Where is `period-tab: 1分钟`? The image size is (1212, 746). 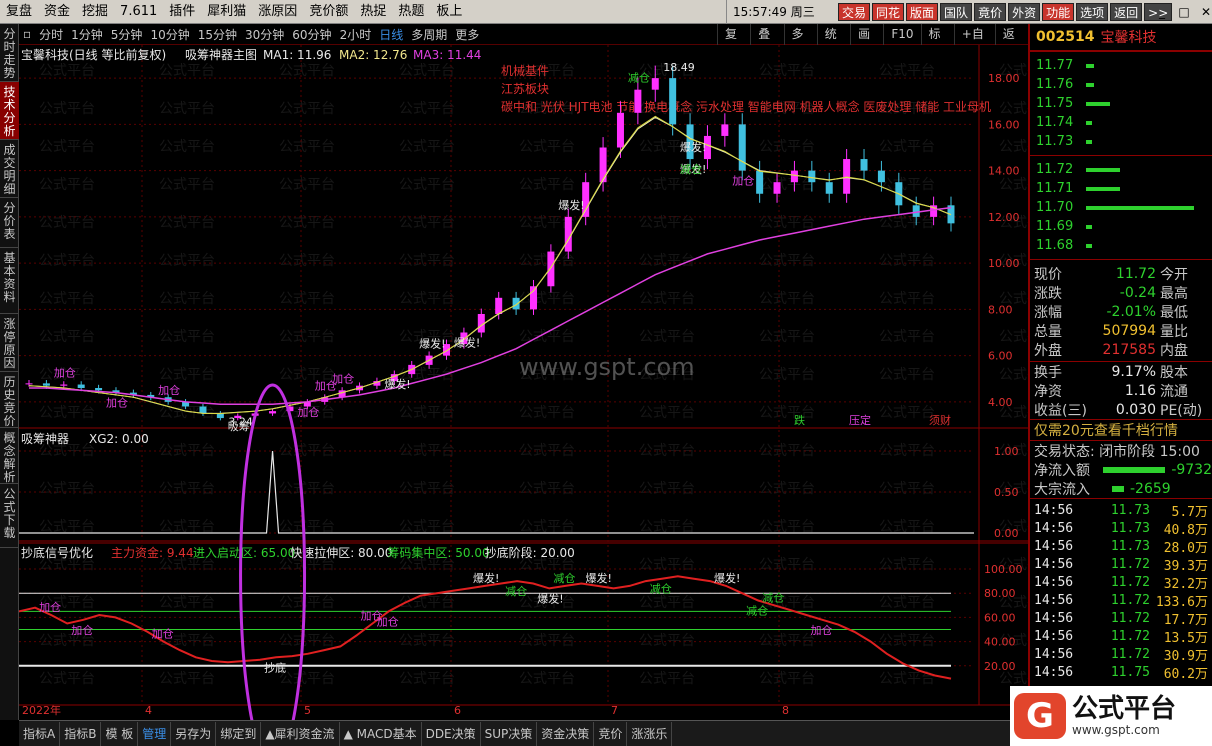
period-tab: 1分钟 is located at coordinates (87, 34).